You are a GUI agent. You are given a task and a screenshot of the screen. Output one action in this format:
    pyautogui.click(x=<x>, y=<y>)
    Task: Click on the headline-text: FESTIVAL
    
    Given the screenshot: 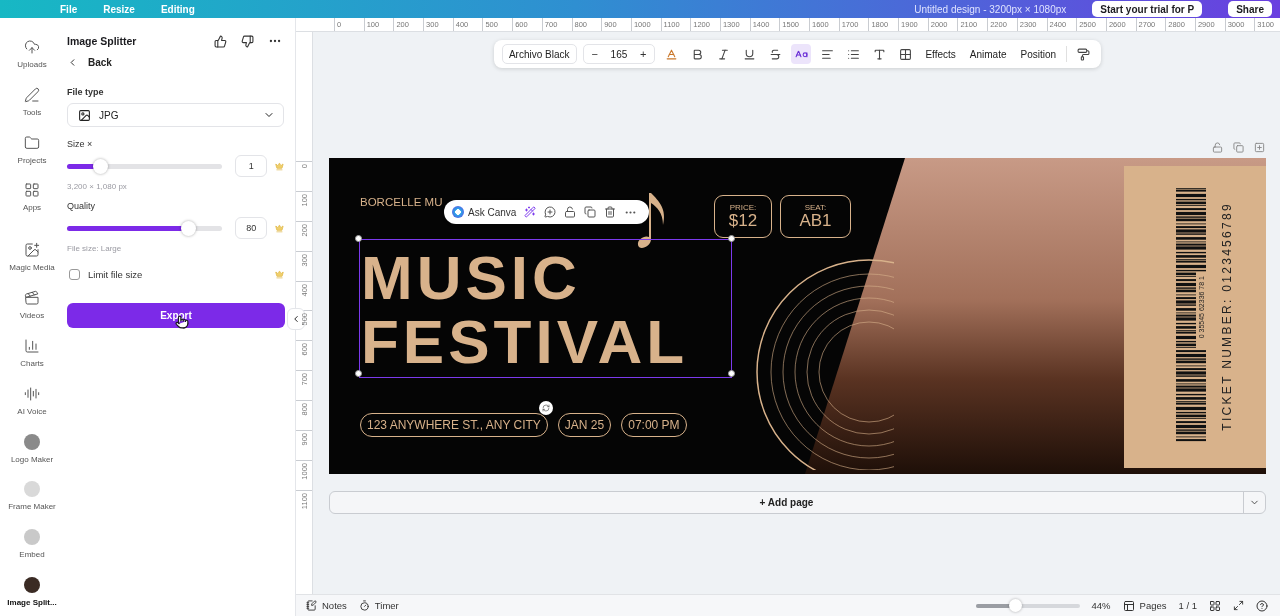 What is the action you would take?
    pyautogui.click(x=525, y=342)
    